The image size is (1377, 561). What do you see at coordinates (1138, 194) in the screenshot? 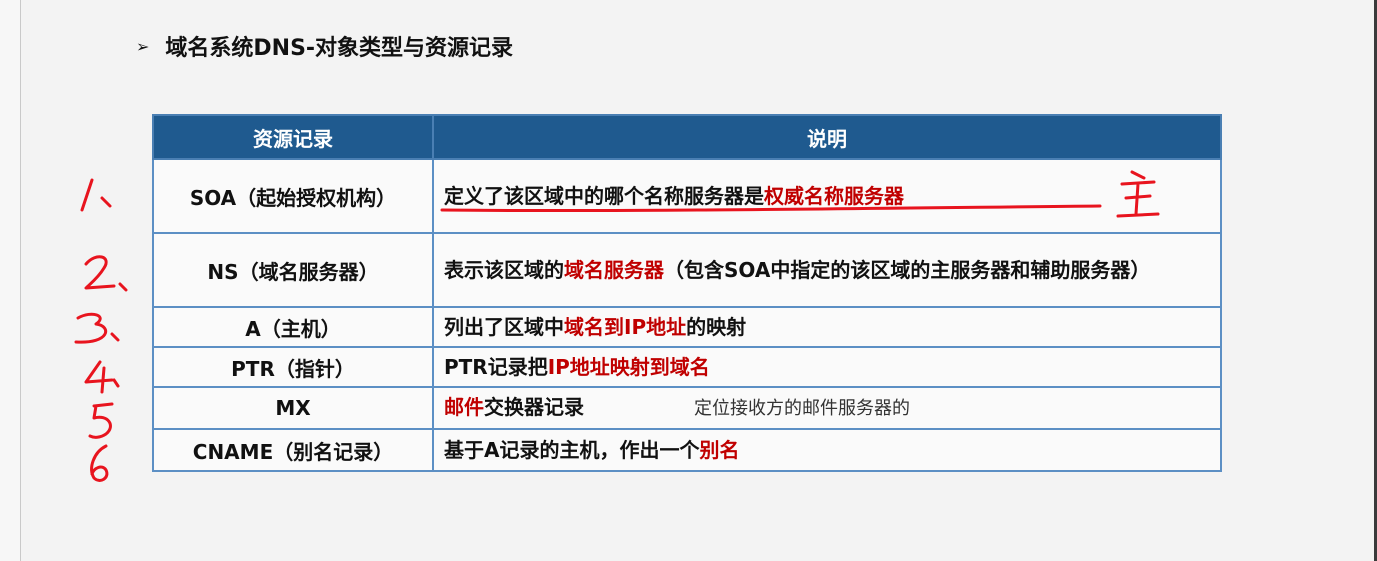
I see `annotation-mark-zhu` at bounding box center [1138, 194].